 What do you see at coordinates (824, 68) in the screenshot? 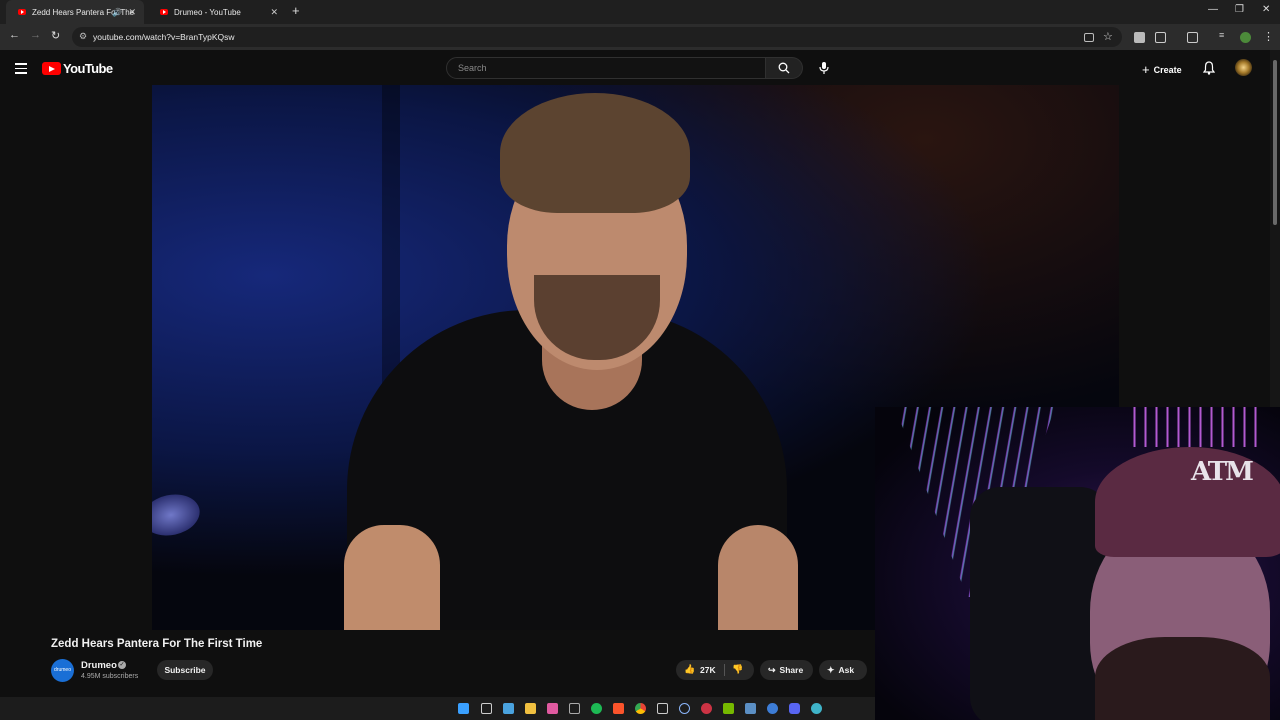
I see `microphone-icon` at bounding box center [824, 68].